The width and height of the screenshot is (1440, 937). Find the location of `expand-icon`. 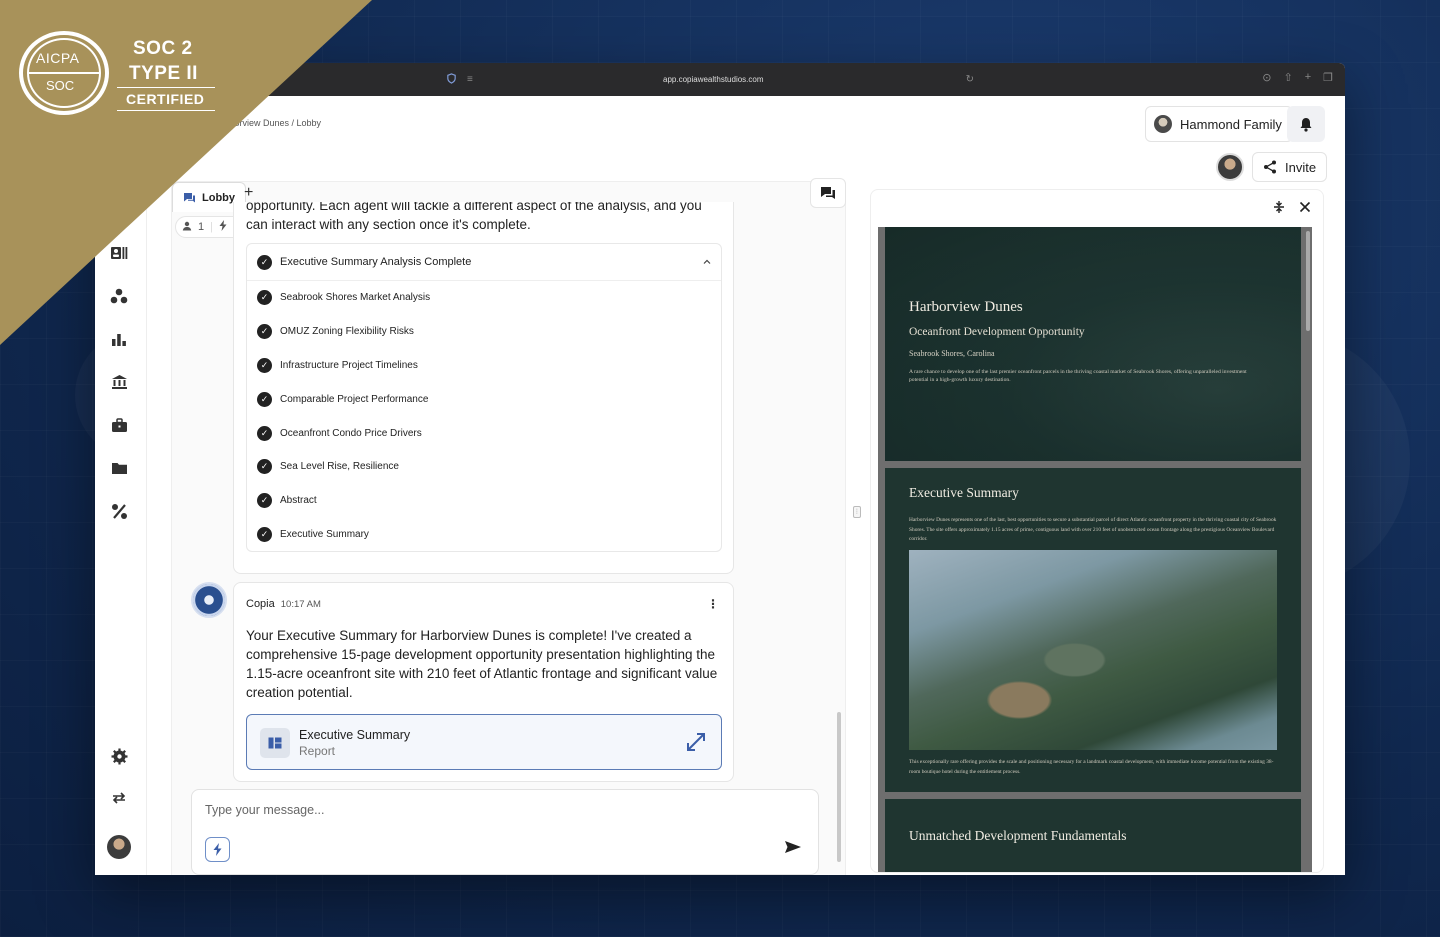

expand-icon is located at coordinates (696, 744).